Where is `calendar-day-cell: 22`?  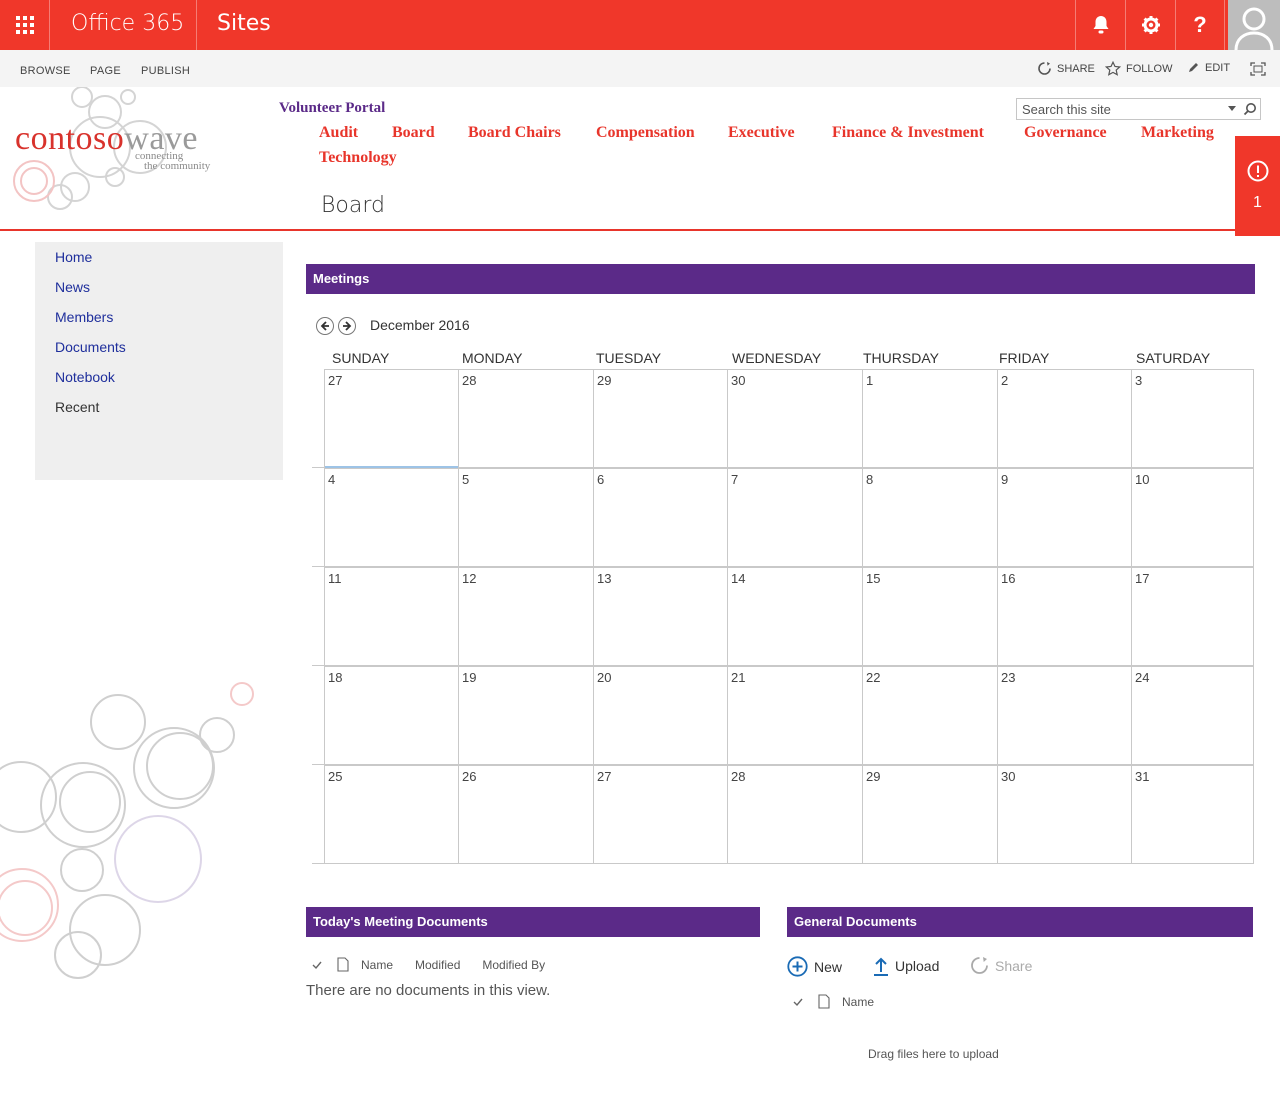 calendar-day-cell: 22 is located at coordinates (929, 715).